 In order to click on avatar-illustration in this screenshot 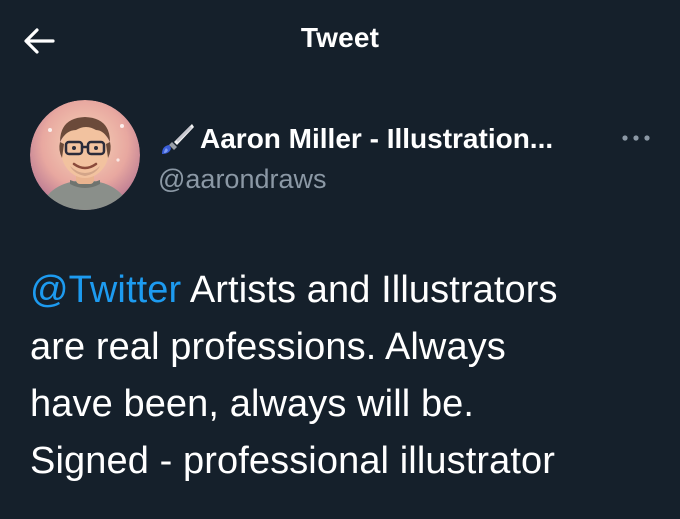, I will do `click(85, 155)`.